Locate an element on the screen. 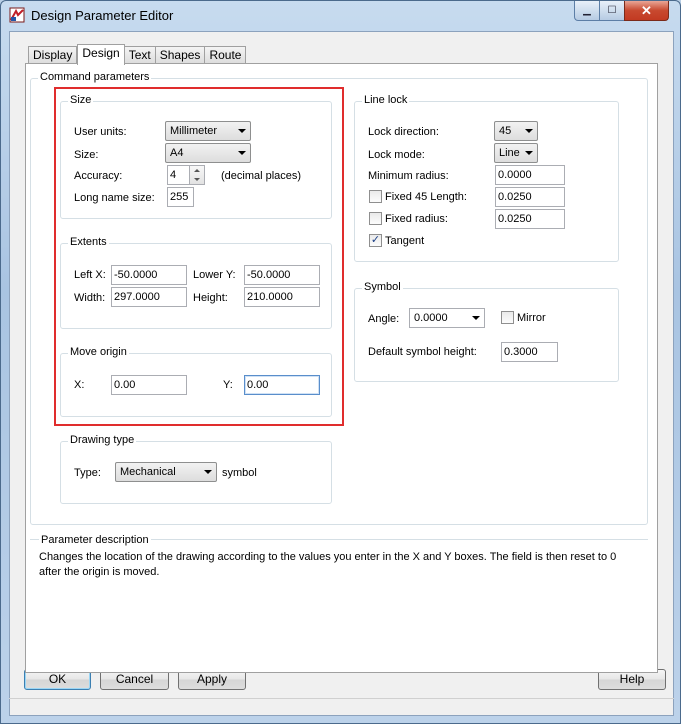  drawing-type-value: Mechanical is located at coordinates (148, 472).